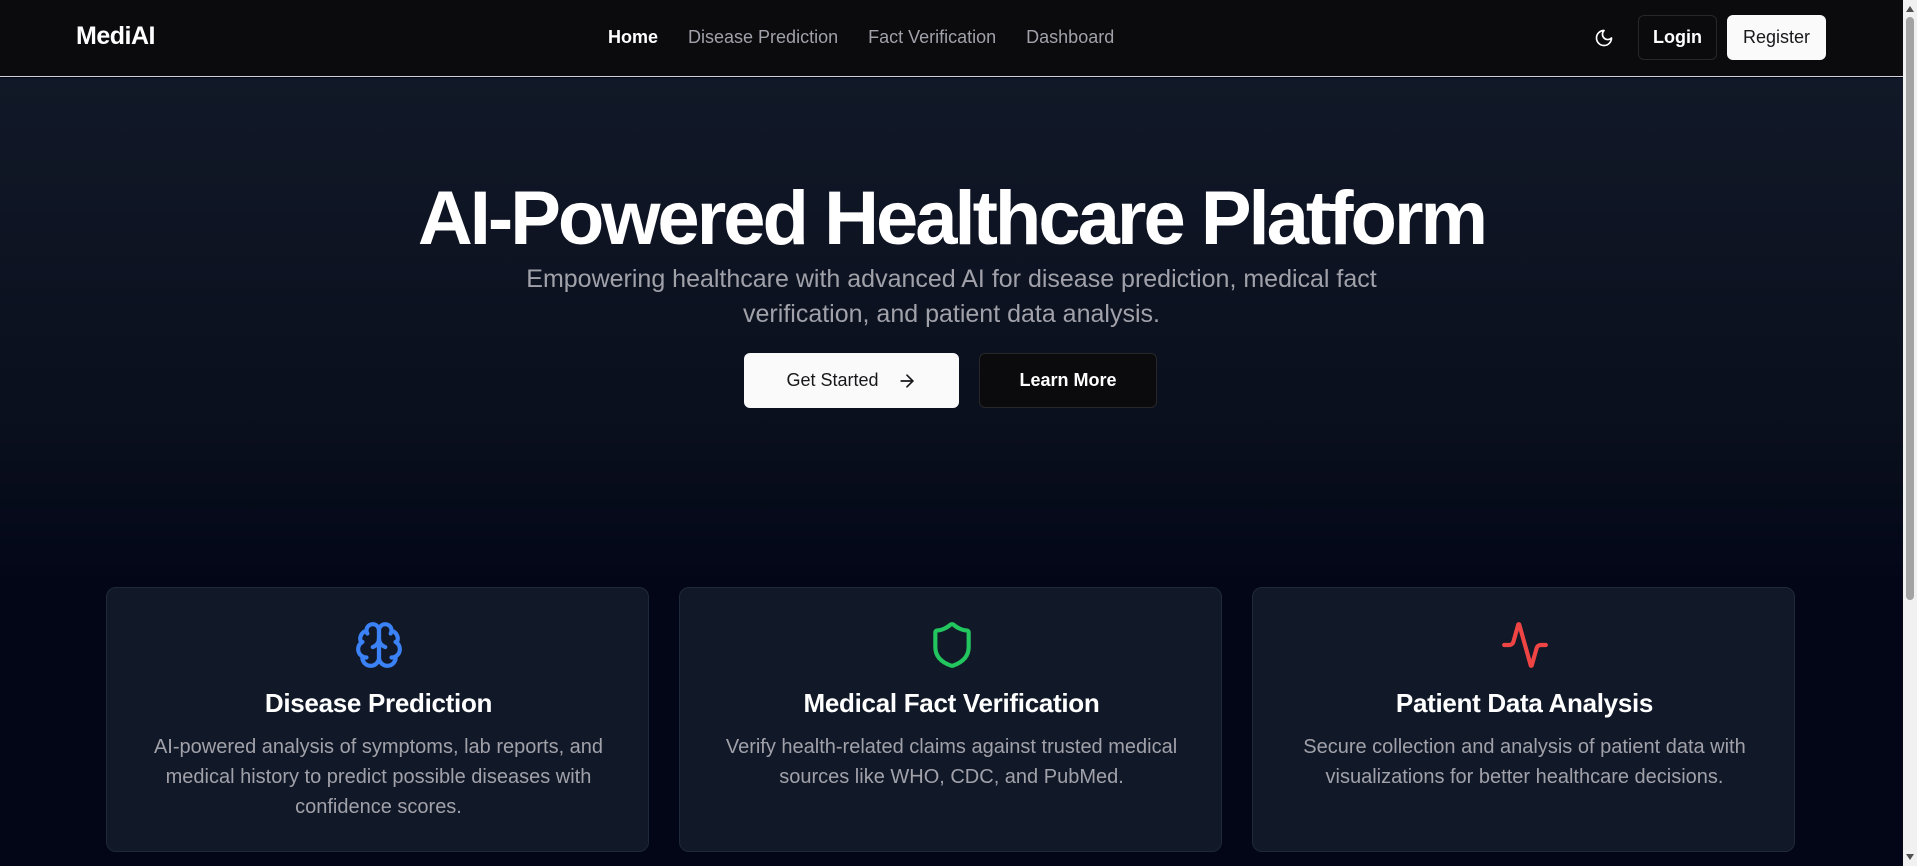  I want to click on get-started-button: Get Started, so click(851, 380).